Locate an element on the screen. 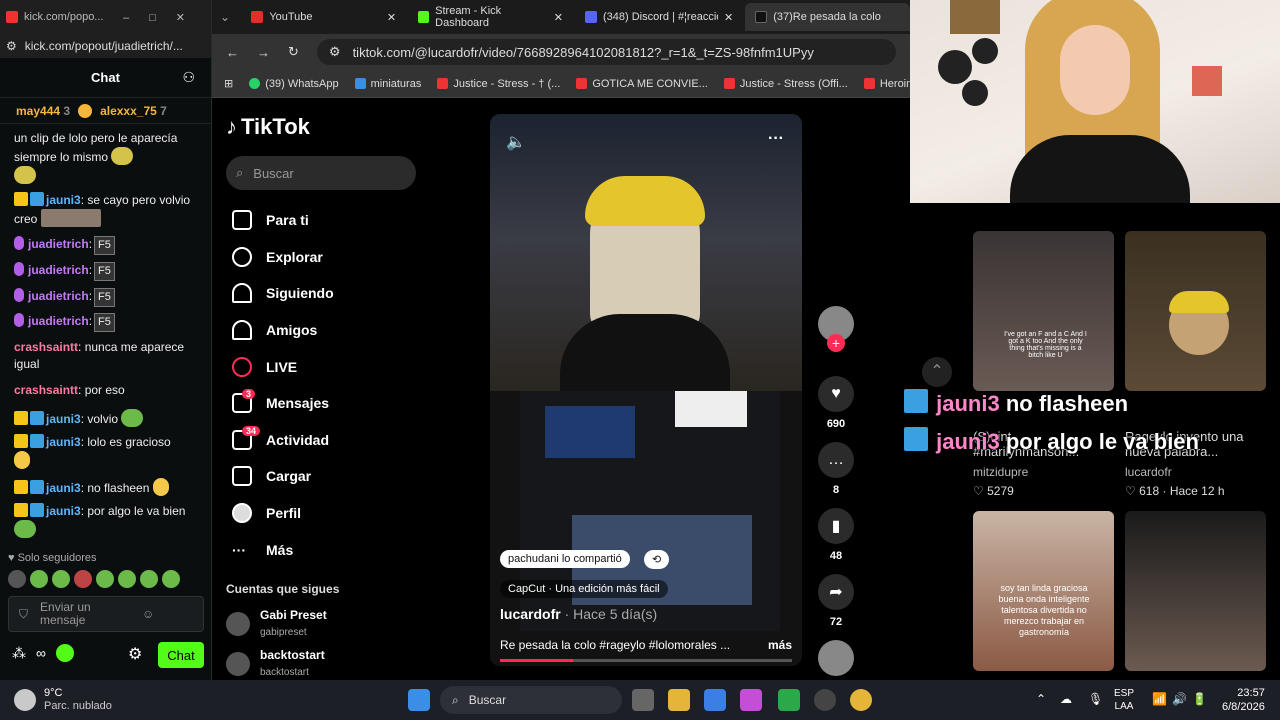  user-list-icon: ⚇ is located at coordinates (188, 77).